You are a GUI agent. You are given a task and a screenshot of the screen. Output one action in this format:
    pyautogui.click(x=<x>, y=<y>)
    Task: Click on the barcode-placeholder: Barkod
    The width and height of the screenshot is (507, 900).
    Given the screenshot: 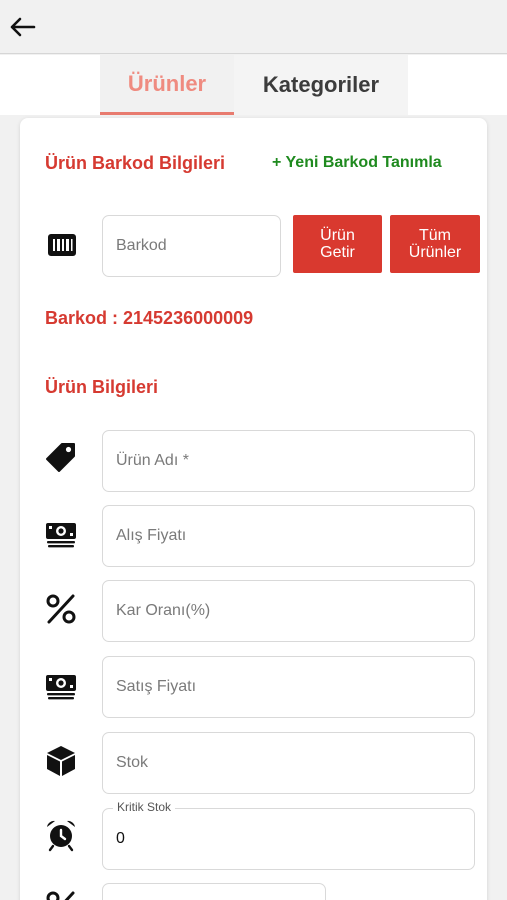 What is the action you would take?
    pyautogui.click(x=141, y=245)
    